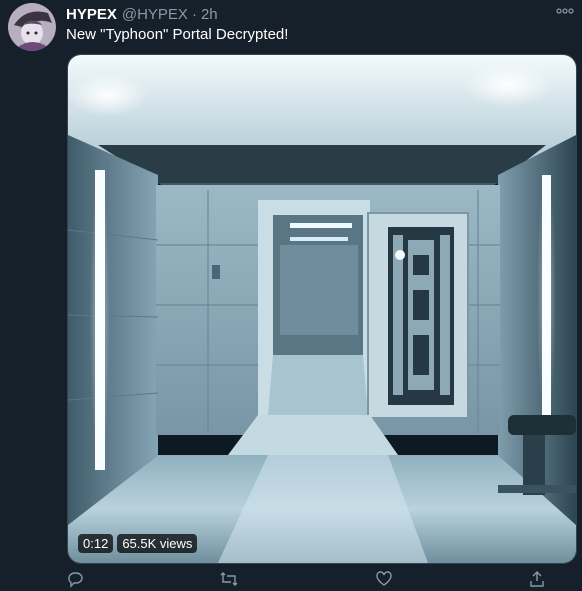  Describe the element at coordinates (319, 14) in the screenshot. I see `tweet-header: HYPEX @HYPEX · 2h` at that location.